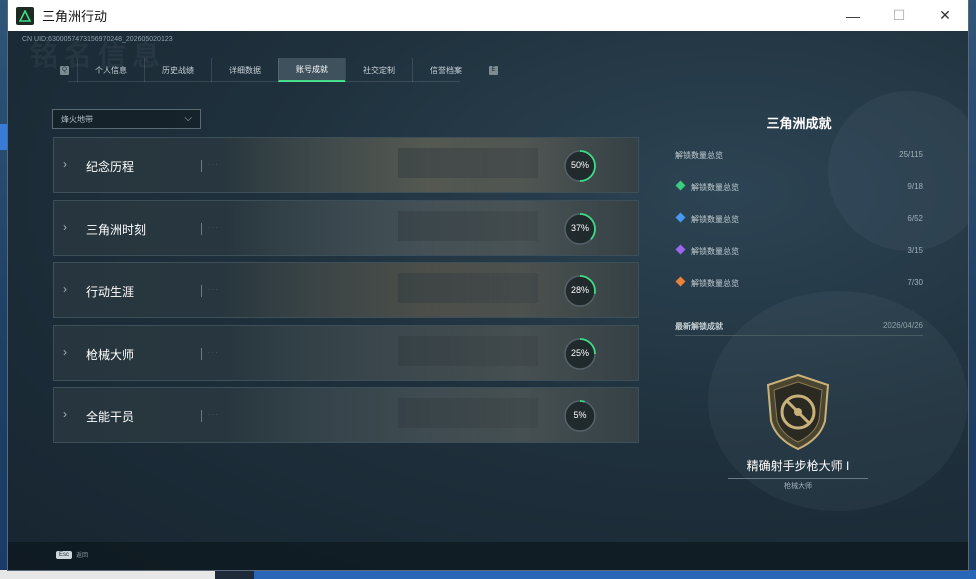 Image resolution: width=976 pixels, height=579 pixels. I want to click on progress-percent: 50%, so click(579, 165).